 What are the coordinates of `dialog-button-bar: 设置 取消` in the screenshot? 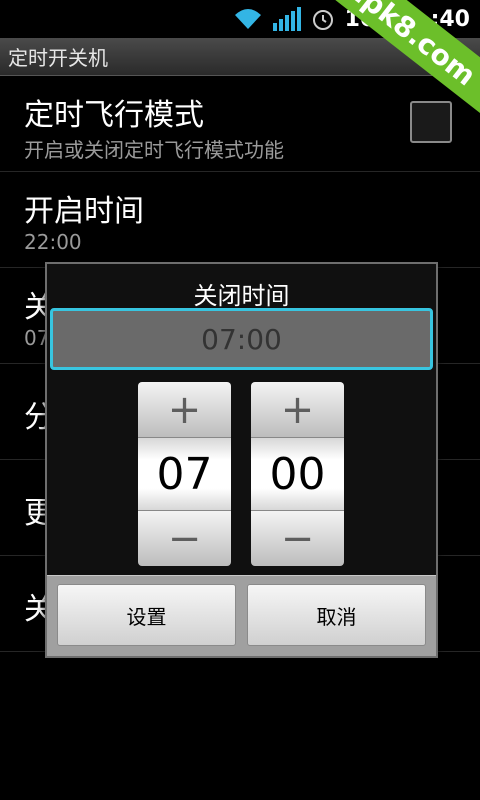 It's located at (241, 615).